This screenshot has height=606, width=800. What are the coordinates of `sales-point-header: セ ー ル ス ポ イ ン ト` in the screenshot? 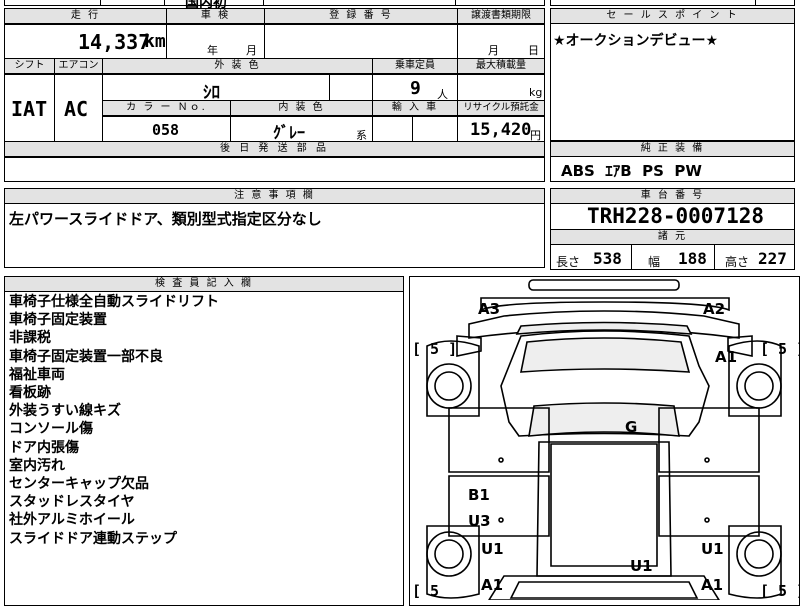 It's located at (672, 16).